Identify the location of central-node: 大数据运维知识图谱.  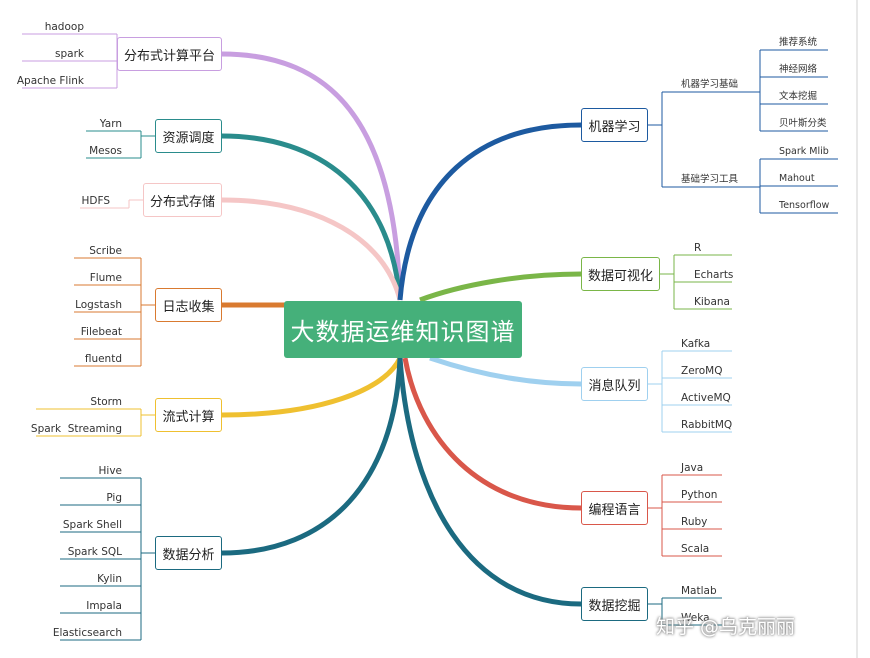
(403, 329).